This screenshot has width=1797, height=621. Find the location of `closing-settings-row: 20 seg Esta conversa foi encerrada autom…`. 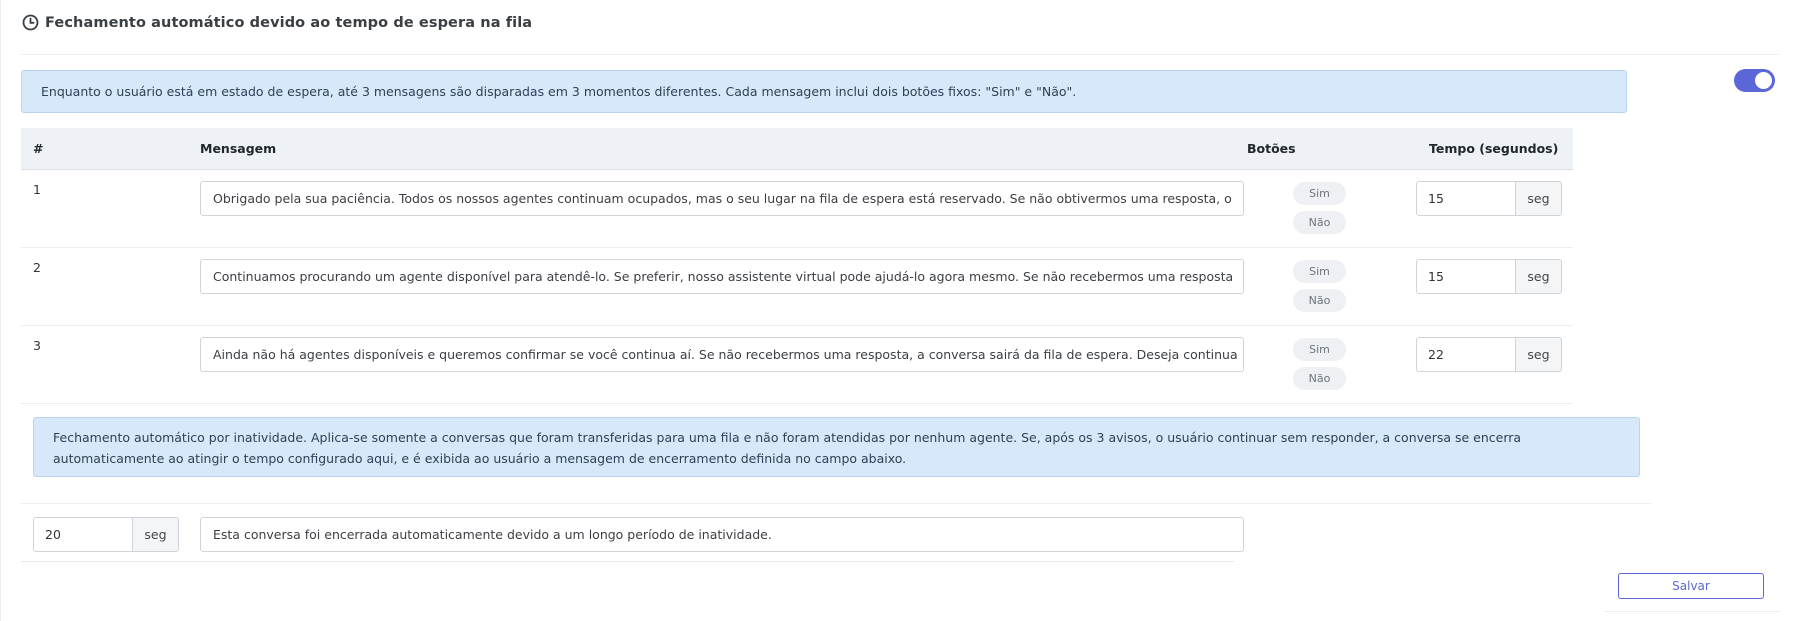

closing-settings-row: 20 seg Esta conversa foi encerrada autom… is located at coordinates (632, 533).